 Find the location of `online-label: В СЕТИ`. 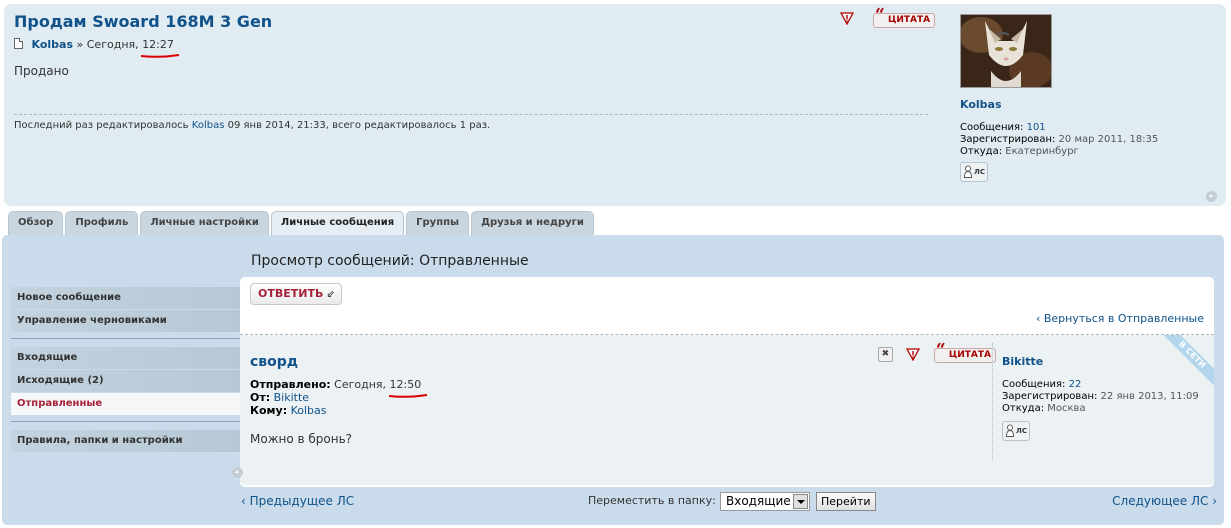

online-label: В СЕТИ is located at coordinates (1186, 361).